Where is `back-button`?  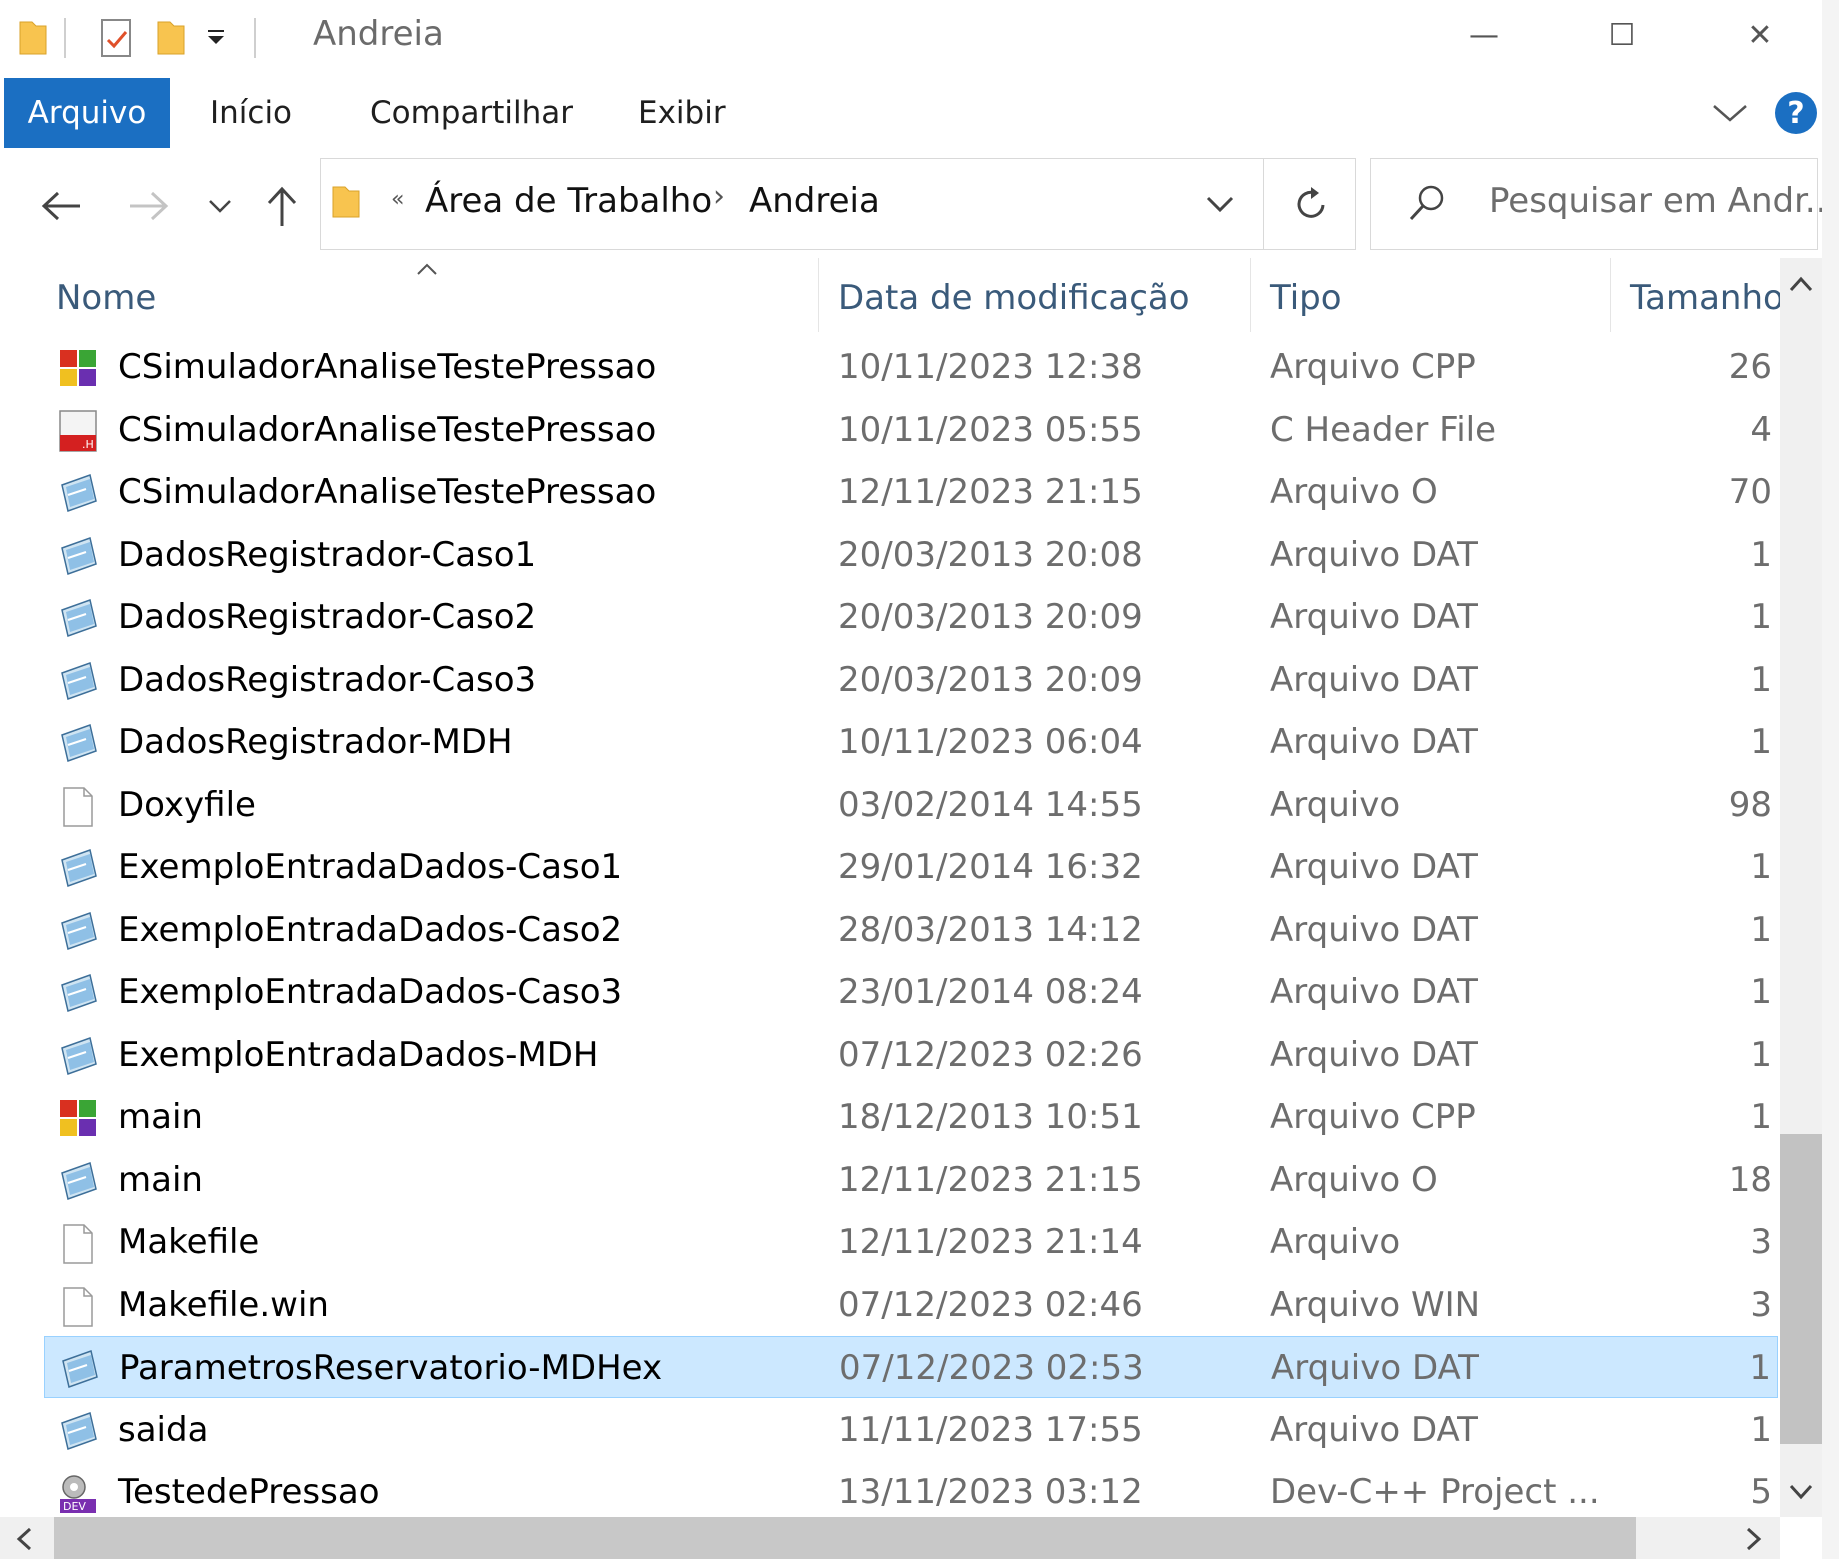
back-button is located at coordinates (60, 206).